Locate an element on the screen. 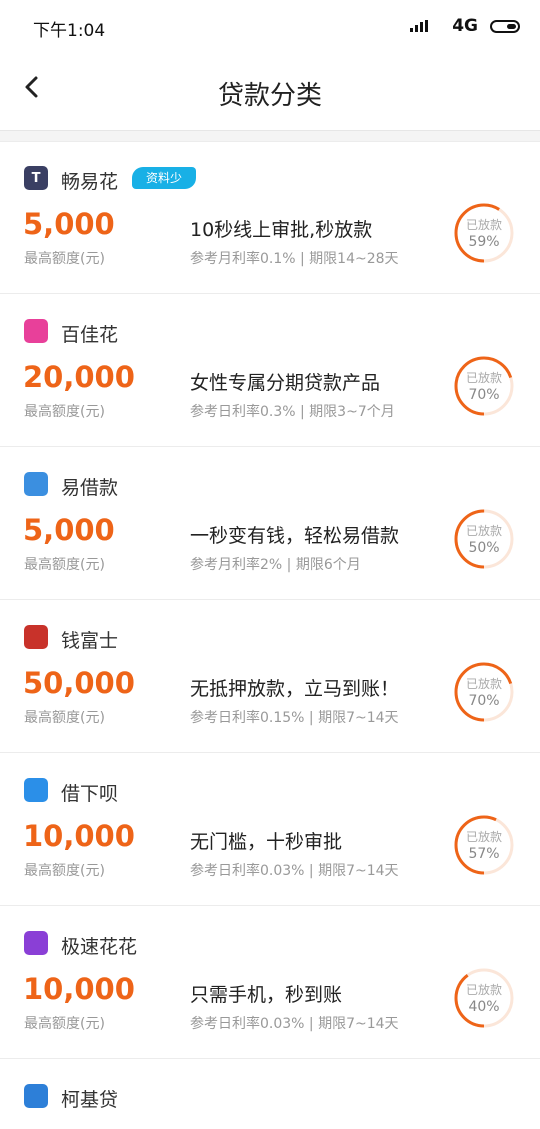  max-amount: 50,000 is located at coordinates (79, 683).